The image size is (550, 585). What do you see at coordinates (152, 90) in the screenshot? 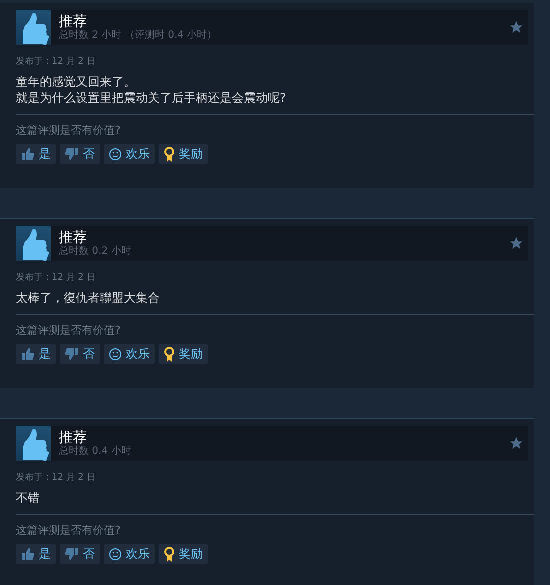
I see `review-text: 童年的感觉又回来了。 就是为什么设置里把震动关了后手柄还是会震动呢?` at bounding box center [152, 90].